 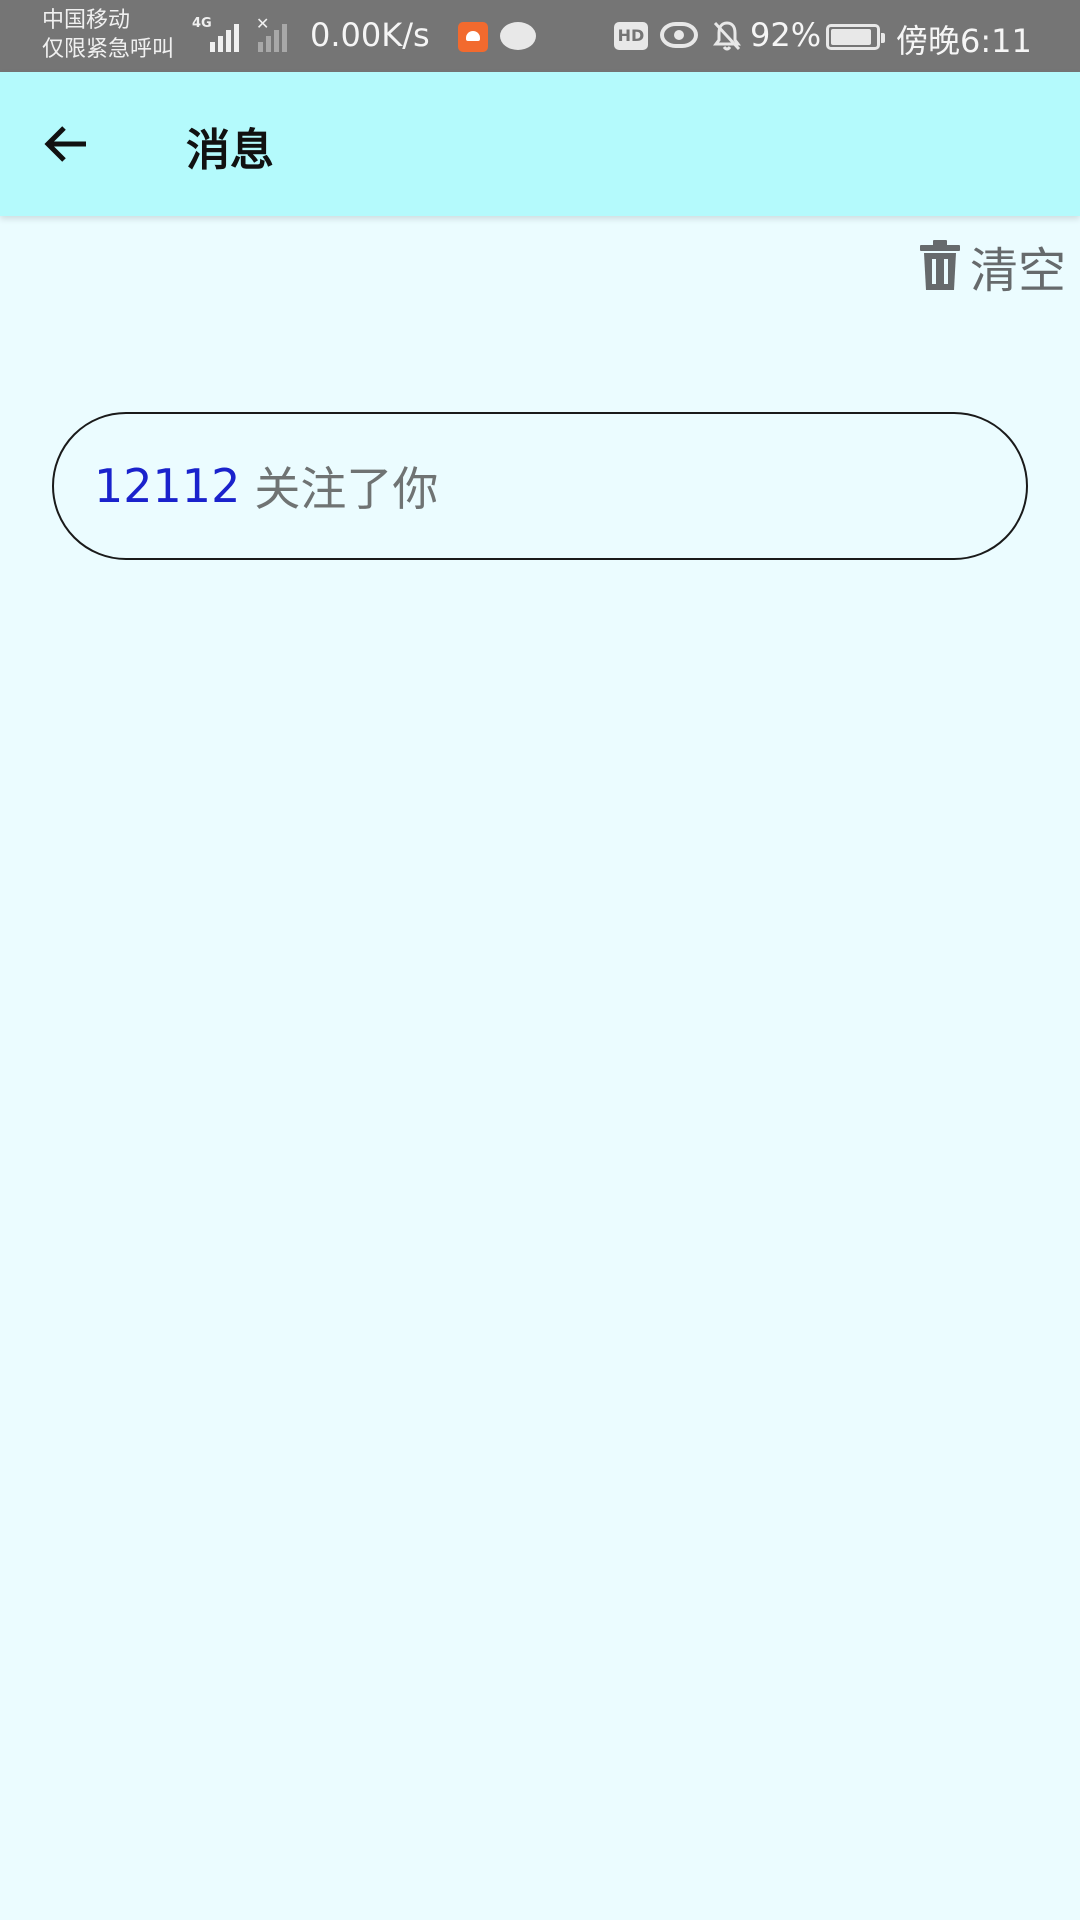 What do you see at coordinates (1017, 271) in the screenshot?
I see `clear-label: 清空` at bounding box center [1017, 271].